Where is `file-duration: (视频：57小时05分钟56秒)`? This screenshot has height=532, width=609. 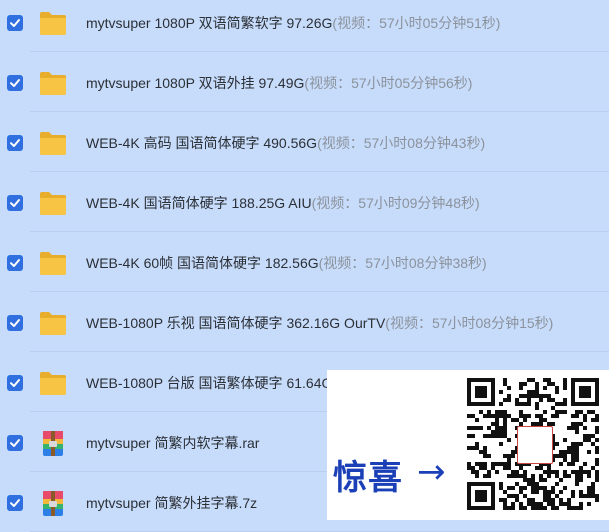 file-duration: (视频：57小时05分钟56秒) is located at coordinates (388, 83).